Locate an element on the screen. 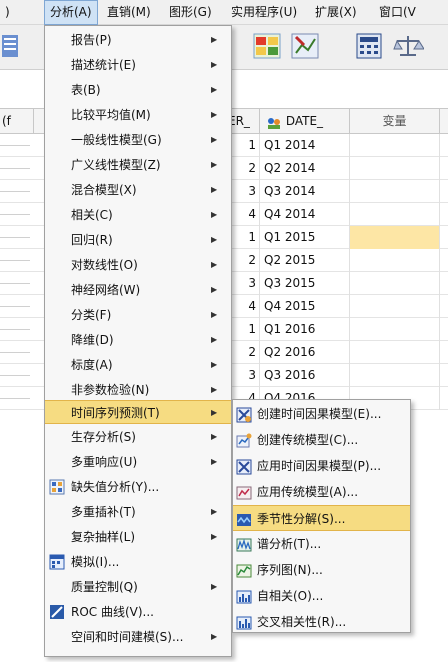  calculator-icon is located at coordinates (370, 47).